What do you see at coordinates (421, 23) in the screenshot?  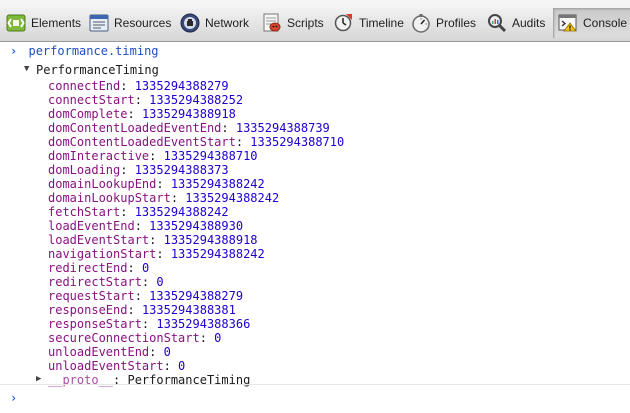 I see `profiles-icon` at bounding box center [421, 23].